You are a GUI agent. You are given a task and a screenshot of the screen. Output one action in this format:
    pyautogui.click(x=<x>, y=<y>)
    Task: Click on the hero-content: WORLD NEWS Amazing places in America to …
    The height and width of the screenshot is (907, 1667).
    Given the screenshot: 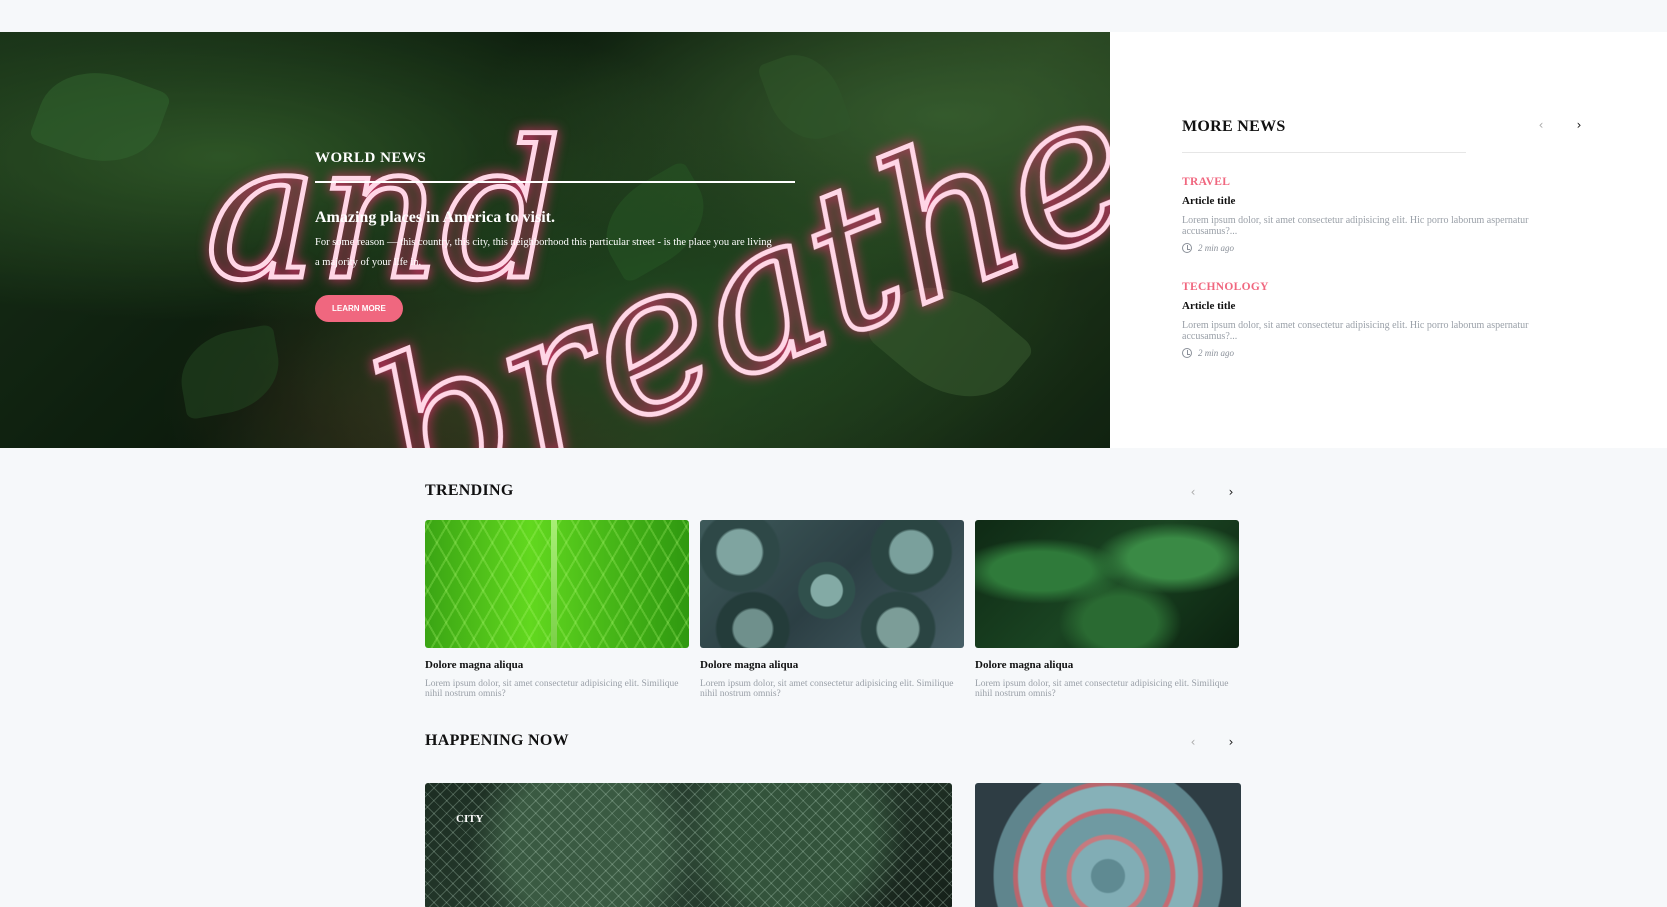 What is the action you would take?
    pyautogui.click(x=555, y=236)
    